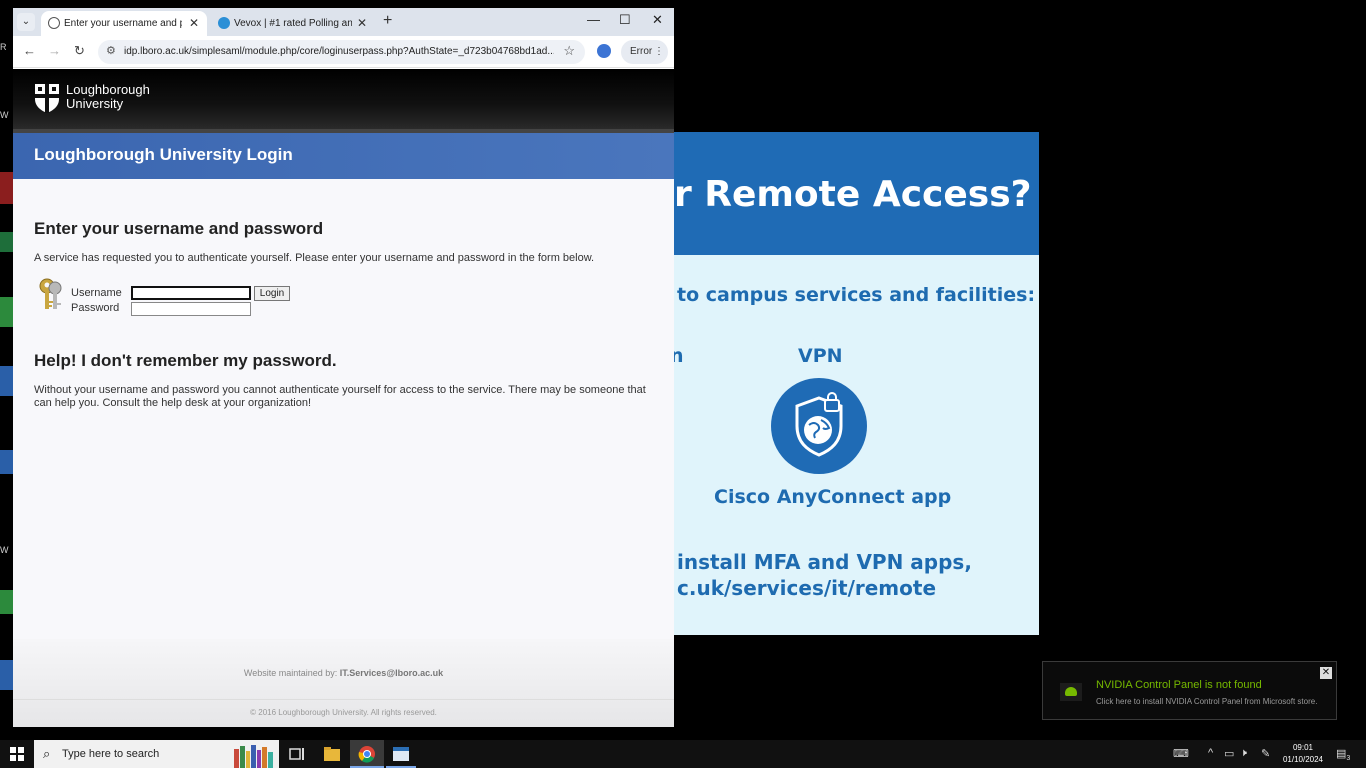 The height and width of the screenshot is (768, 1366). I want to click on close-window-button: ✕, so click(657, 20).